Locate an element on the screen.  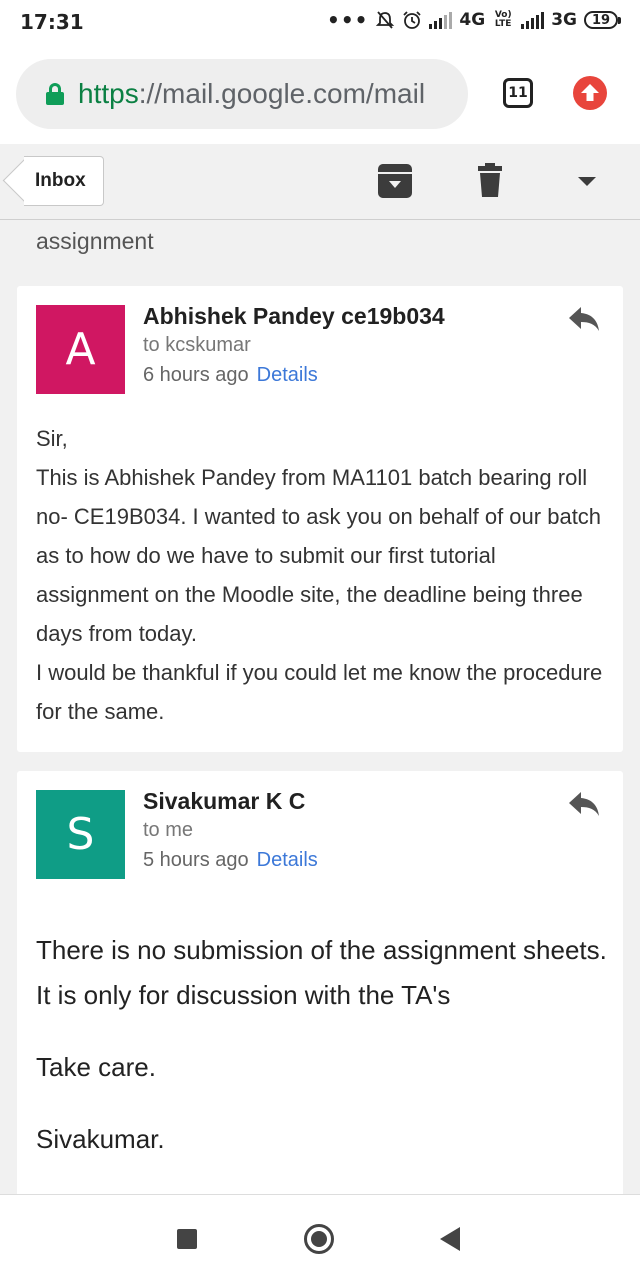
tab-switcher-icon: 11 is located at coordinates (518, 93).